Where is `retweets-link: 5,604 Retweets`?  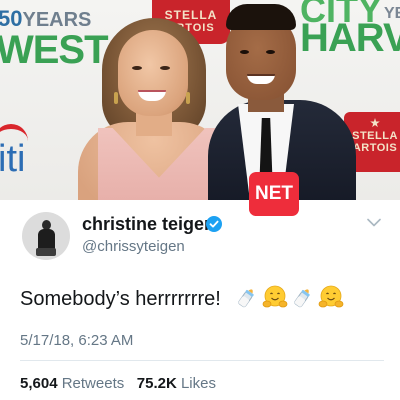 retweets-link: 5,604 Retweets is located at coordinates (74, 383).